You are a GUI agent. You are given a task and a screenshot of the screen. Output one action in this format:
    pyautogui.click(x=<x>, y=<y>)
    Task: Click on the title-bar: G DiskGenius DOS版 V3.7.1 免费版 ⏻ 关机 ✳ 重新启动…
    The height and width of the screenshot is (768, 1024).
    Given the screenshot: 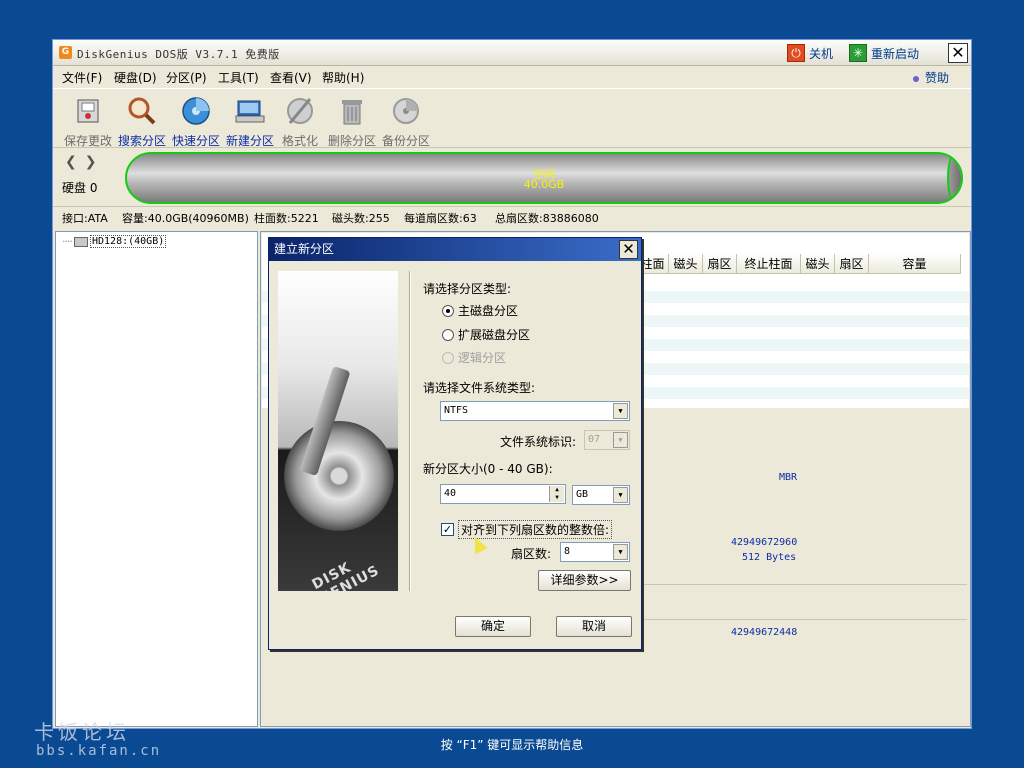 What is the action you would take?
    pyautogui.click(x=512, y=53)
    